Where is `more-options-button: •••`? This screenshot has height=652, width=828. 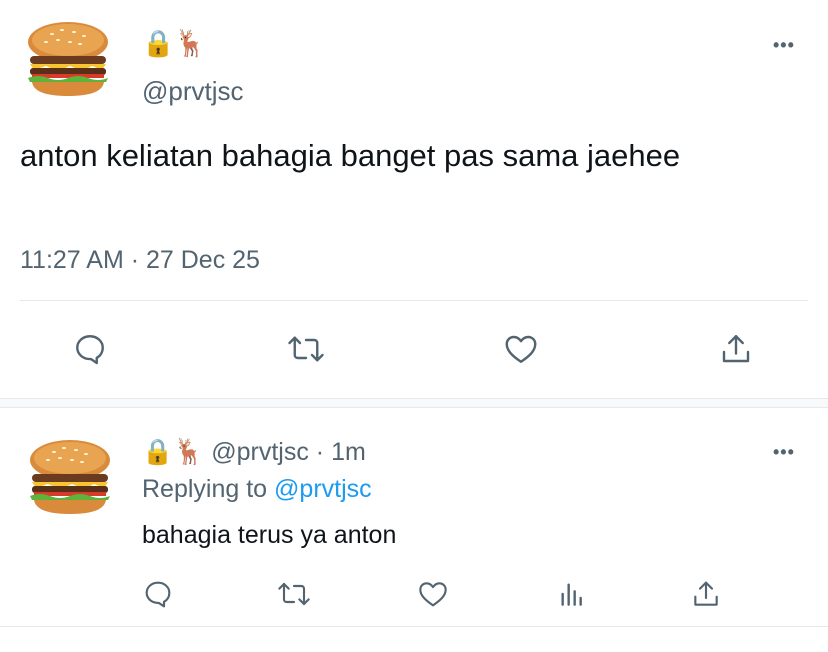
more-options-button: ••• is located at coordinates (784, 45).